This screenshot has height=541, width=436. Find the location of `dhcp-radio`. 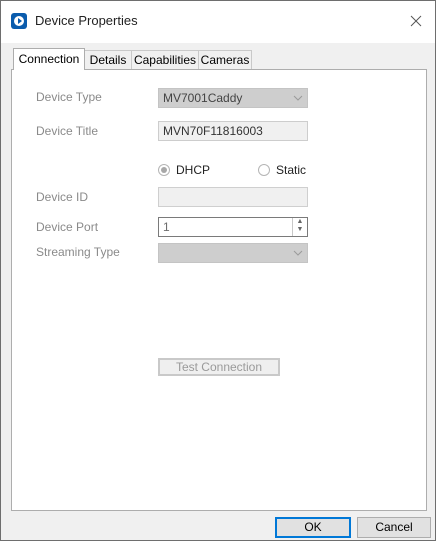

dhcp-radio is located at coordinates (164, 170).